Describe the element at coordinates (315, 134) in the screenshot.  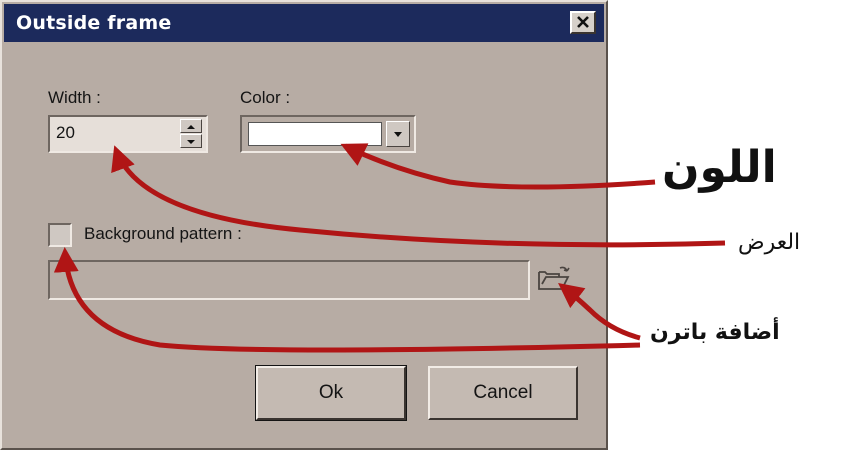
I see `color-swatch` at that location.